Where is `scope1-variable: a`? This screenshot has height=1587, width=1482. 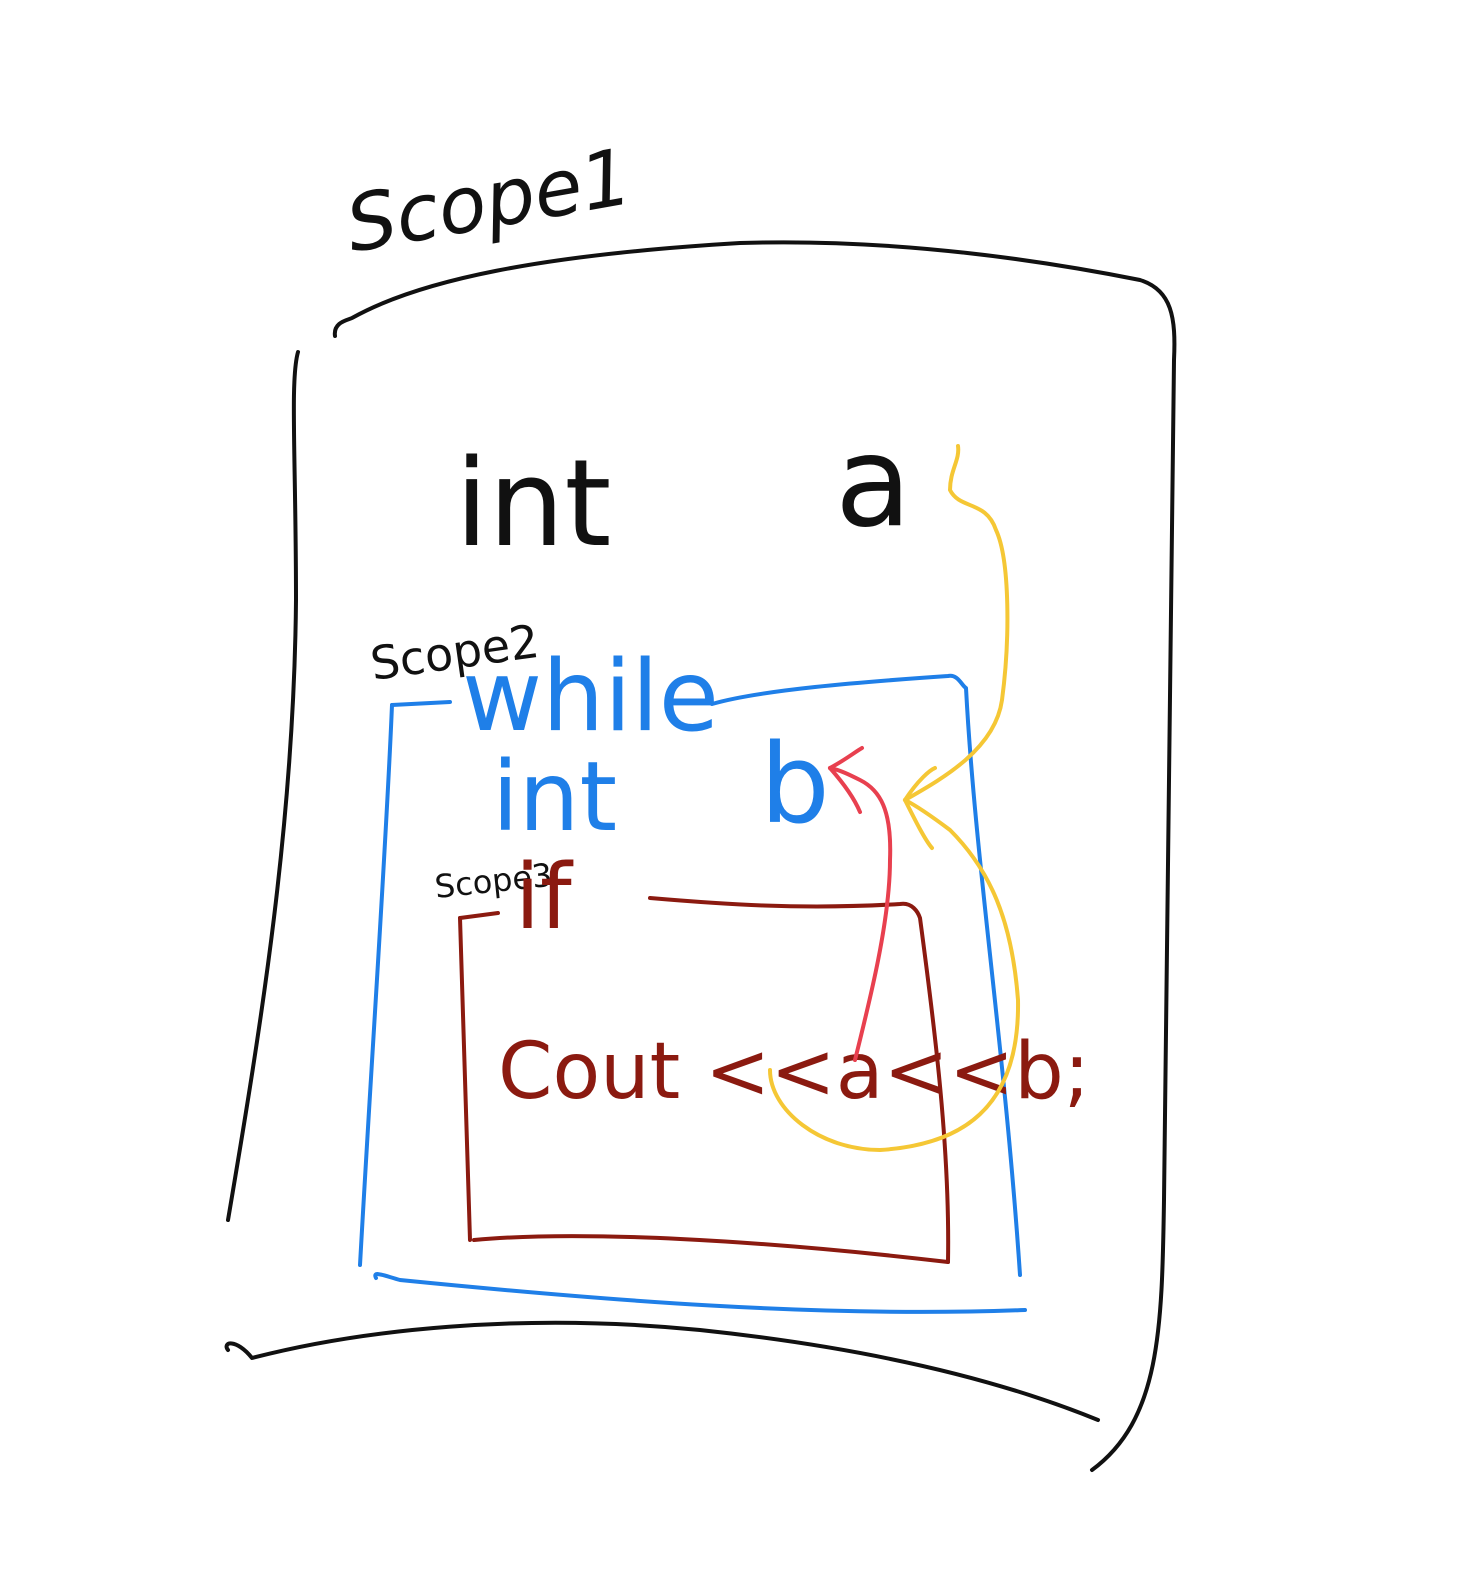 scope1-variable: a is located at coordinates (873, 482).